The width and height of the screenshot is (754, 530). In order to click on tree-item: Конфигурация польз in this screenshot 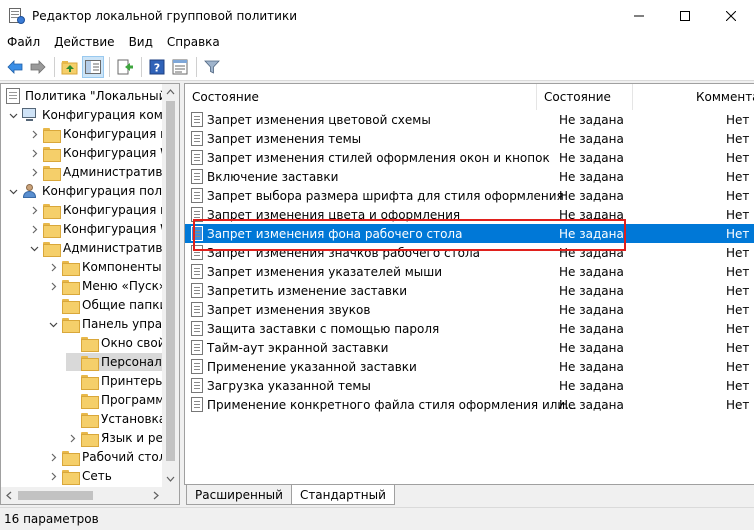, I will do `click(91, 191)`.